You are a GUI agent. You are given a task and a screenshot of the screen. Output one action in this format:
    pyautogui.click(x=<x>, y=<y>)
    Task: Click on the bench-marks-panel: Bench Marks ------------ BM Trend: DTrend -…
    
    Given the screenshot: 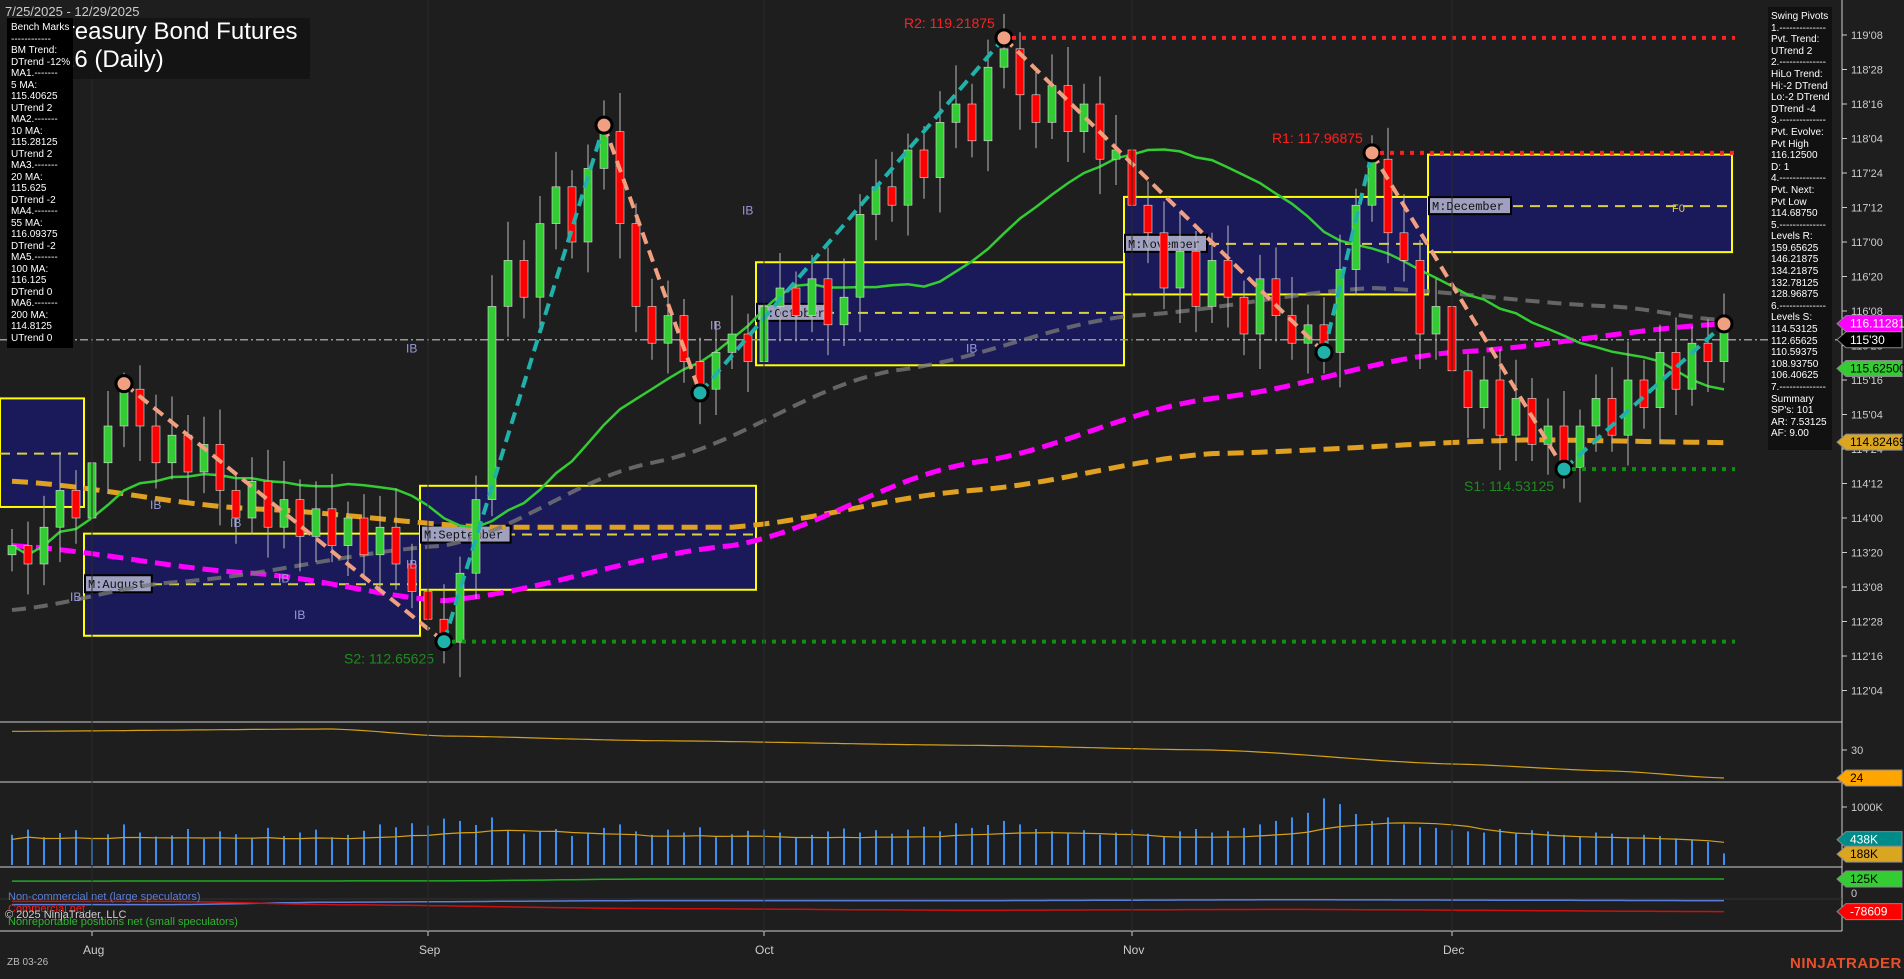 What is the action you would take?
    pyautogui.click(x=40, y=183)
    